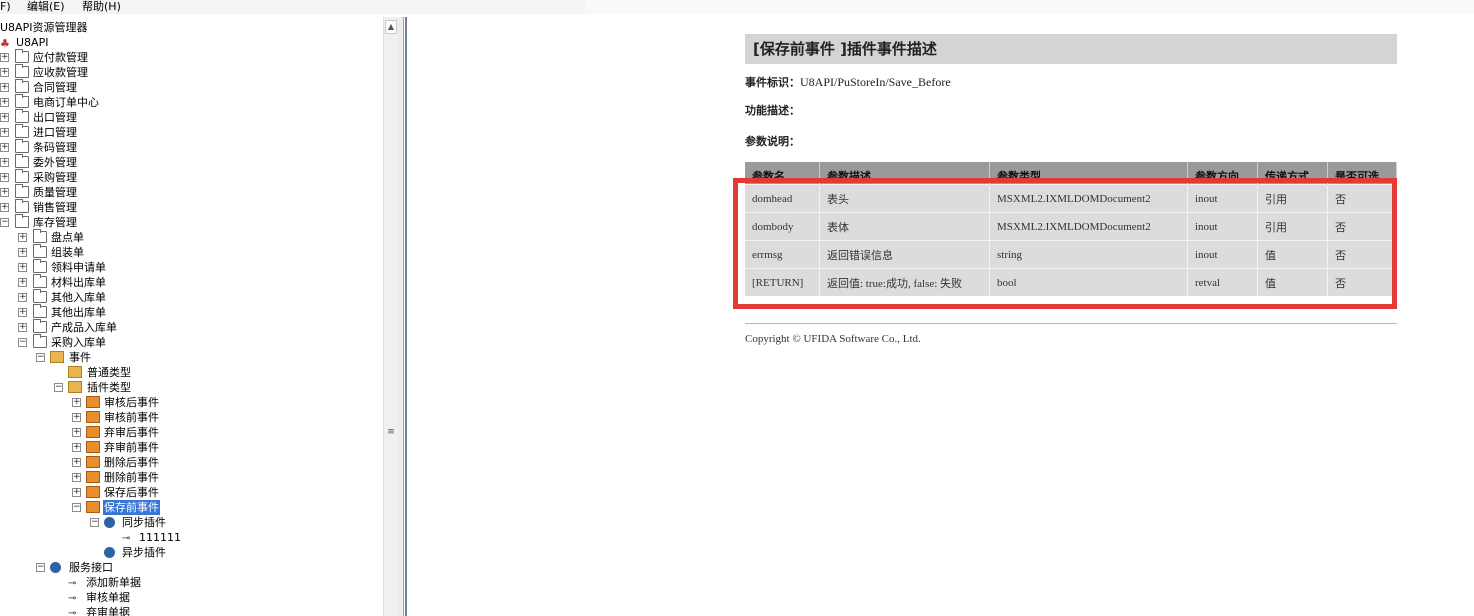 Image resolution: width=1474 pixels, height=616 pixels. I want to click on tree-node-label: 弃审后事件, so click(131, 432).